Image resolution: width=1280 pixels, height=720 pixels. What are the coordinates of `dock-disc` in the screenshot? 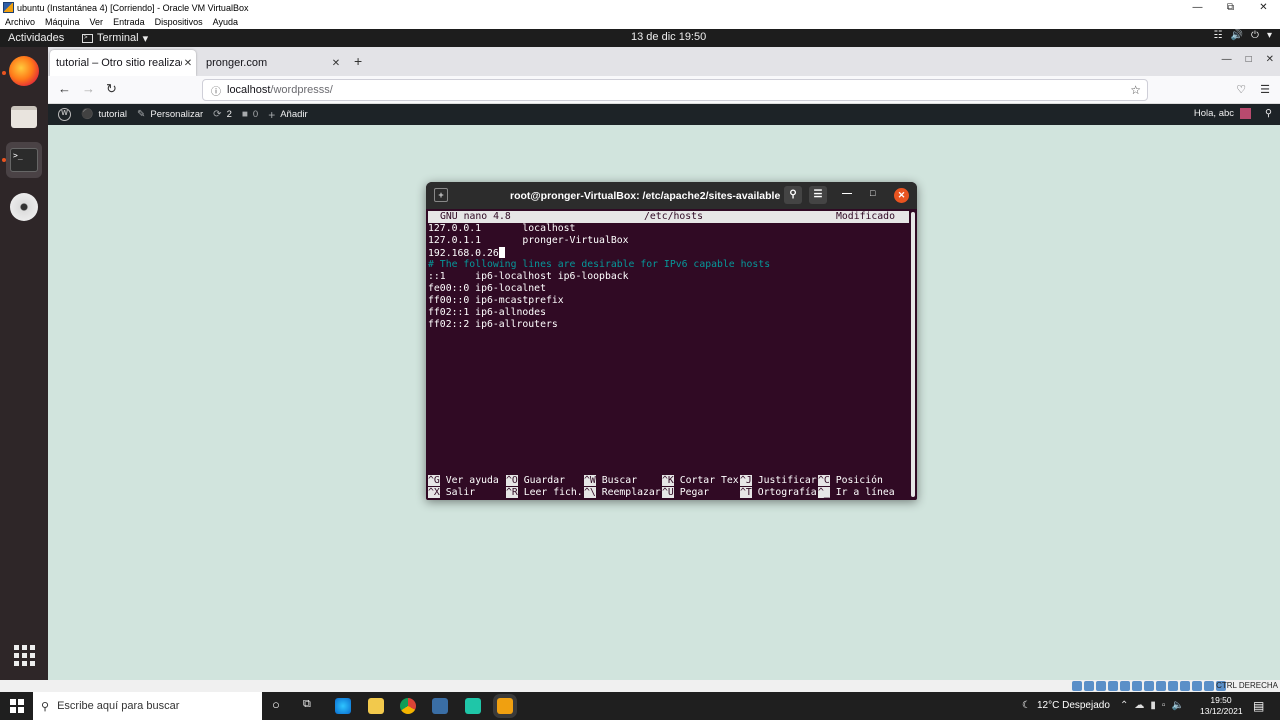 It's located at (24, 207).